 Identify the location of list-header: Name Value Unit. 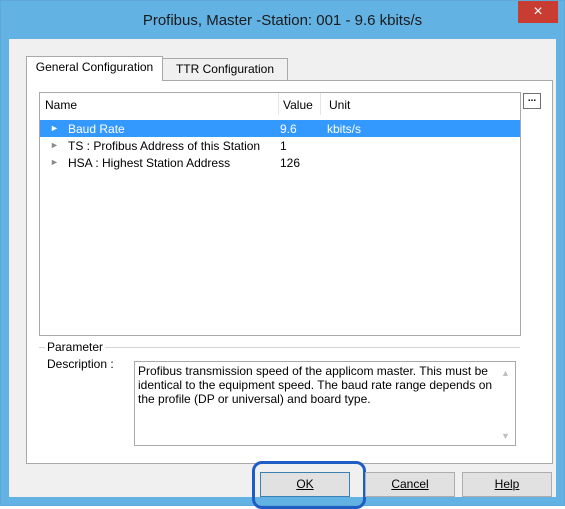
(280, 104).